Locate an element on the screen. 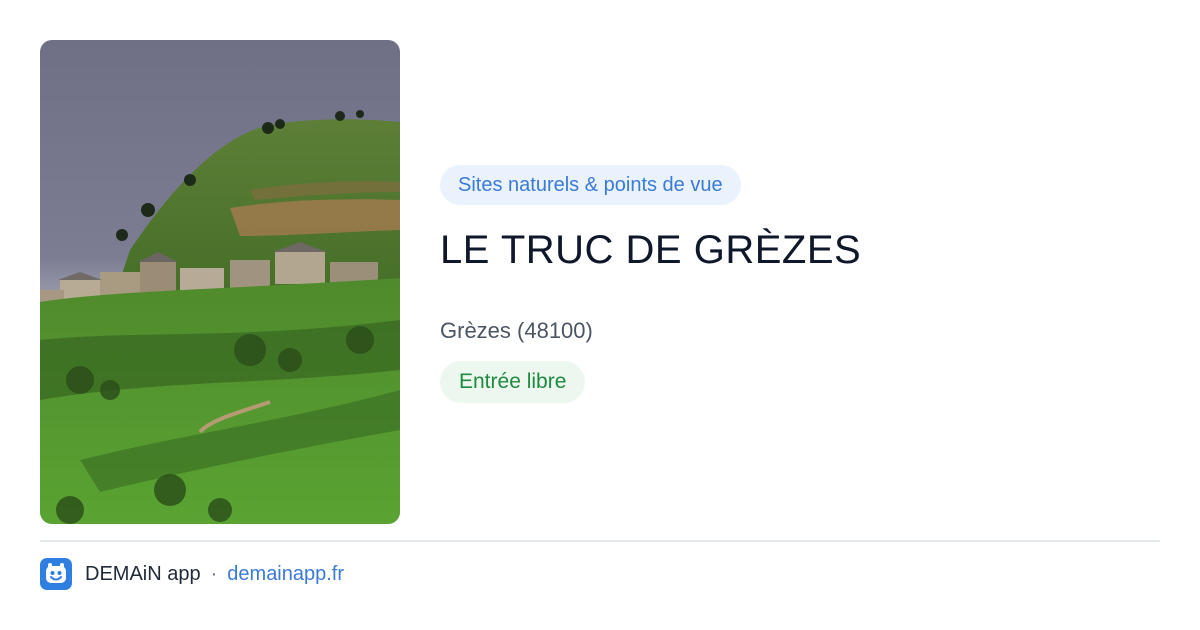  access-badge: Entrée libre is located at coordinates (513, 382).